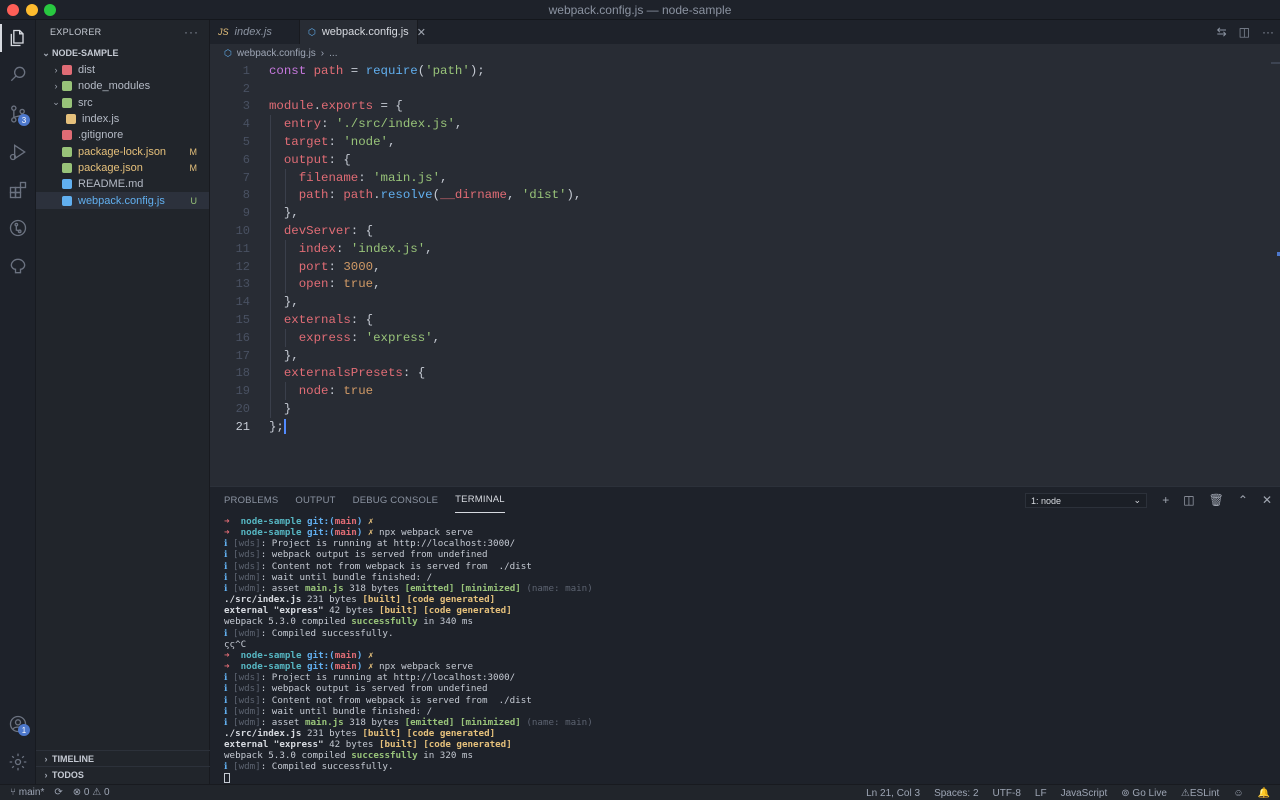 This screenshot has width=1280, height=800. Describe the element at coordinates (284, 427) in the screenshot. I see `text-cursor` at that location.